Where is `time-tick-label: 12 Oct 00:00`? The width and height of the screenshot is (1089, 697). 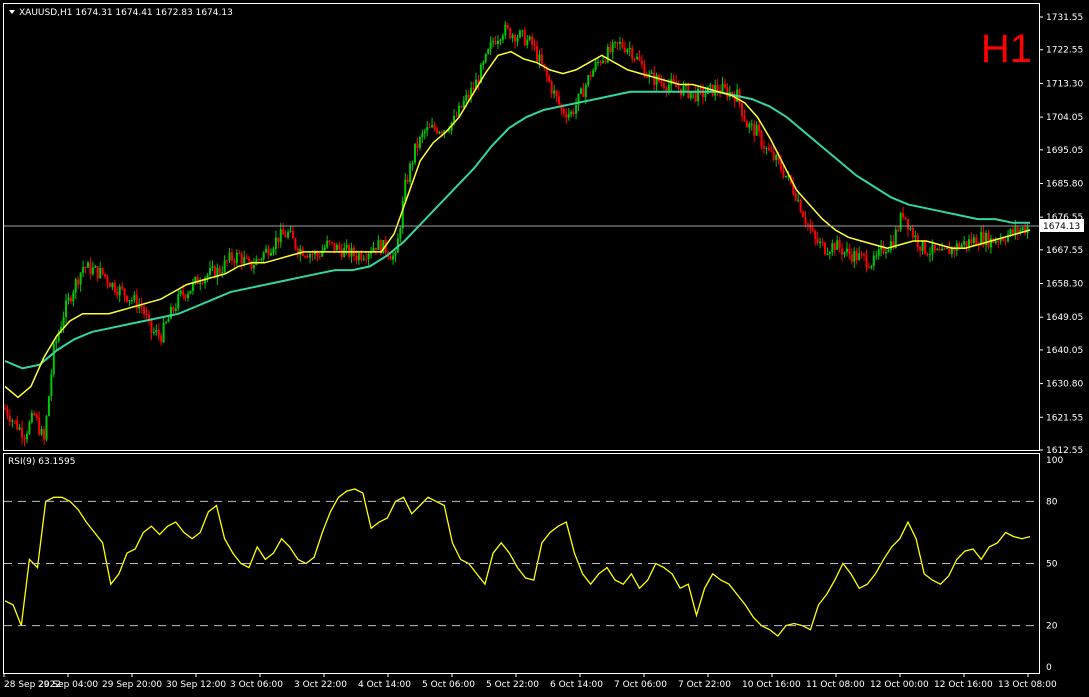 time-tick-label: 12 Oct 00:00 is located at coordinates (899, 685).